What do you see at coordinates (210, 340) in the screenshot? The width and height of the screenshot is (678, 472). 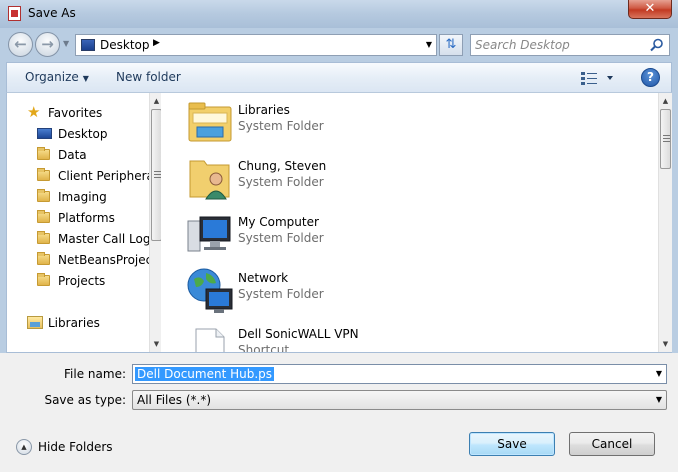 I see `shortcut-file-icon` at bounding box center [210, 340].